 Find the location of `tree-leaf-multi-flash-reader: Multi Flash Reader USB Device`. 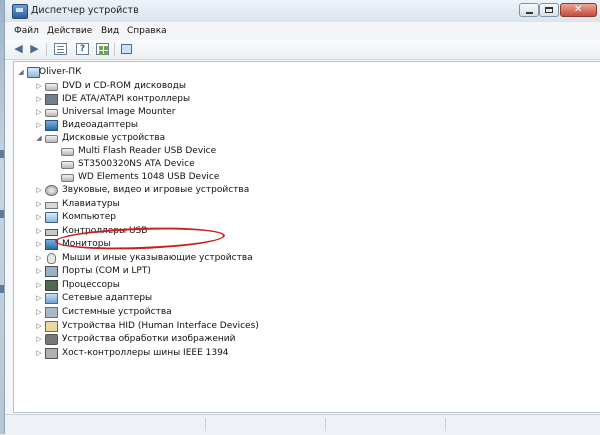

tree-leaf-multi-flash-reader: Multi Flash Reader USB Device is located at coordinates (152, 151).